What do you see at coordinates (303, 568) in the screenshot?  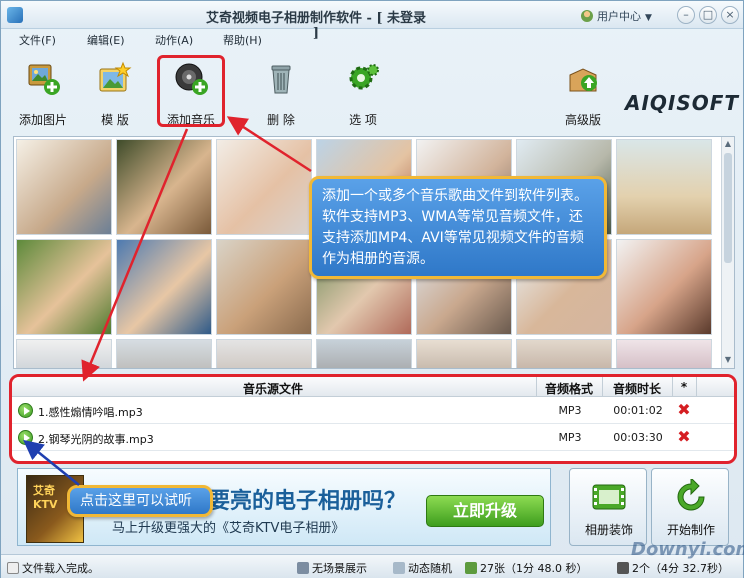 I see `film-icon` at bounding box center [303, 568].